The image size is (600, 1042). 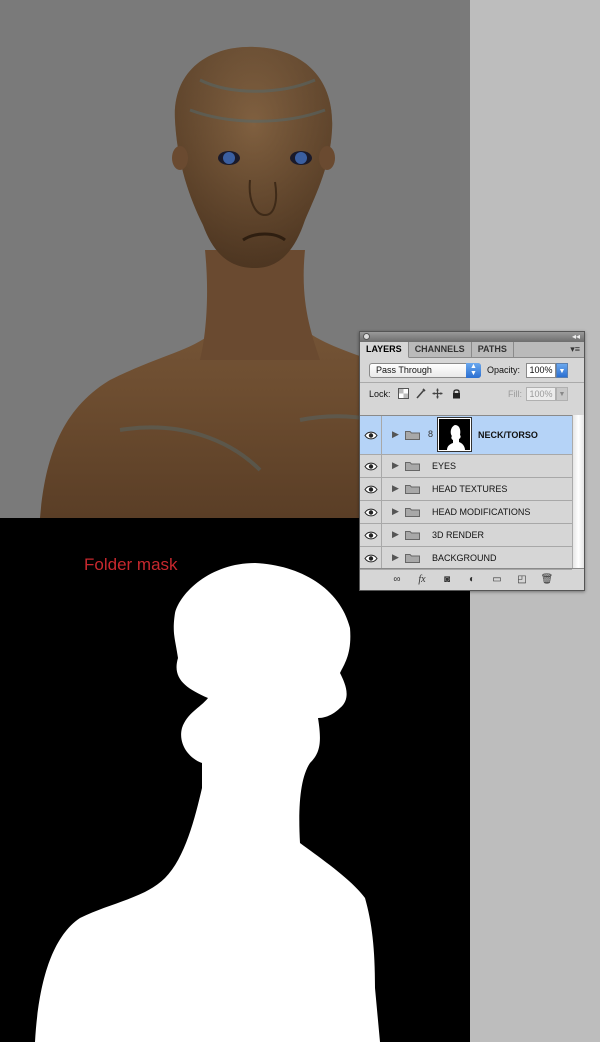 What do you see at coordinates (380, 394) in the screenshot?
I see `lock-label: Lock:` at bounding box center [380, 394].